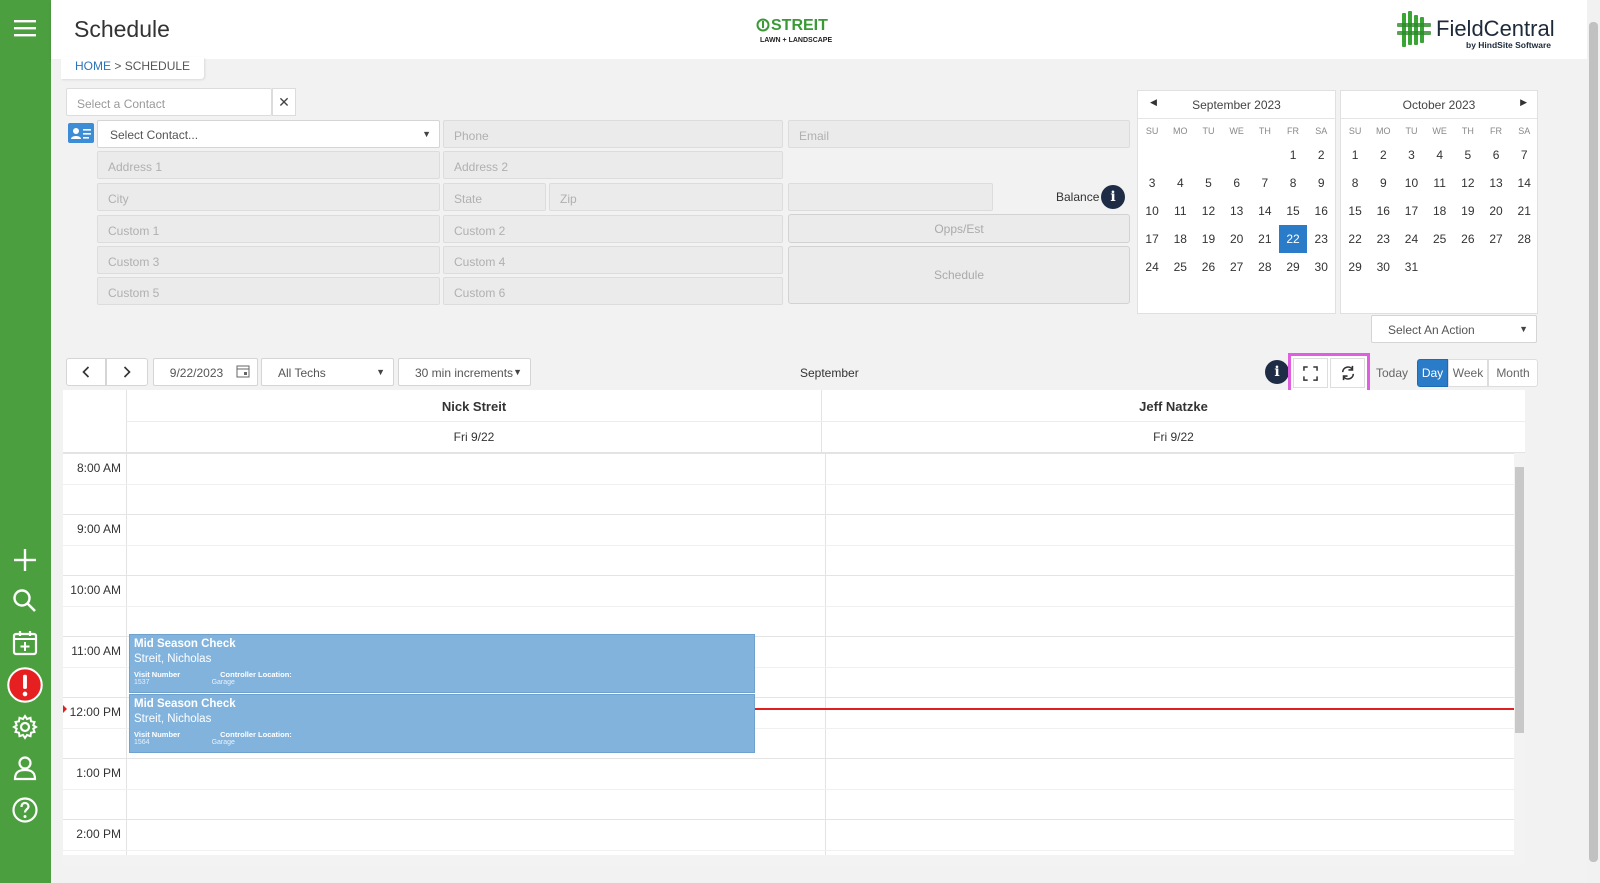 The width and height of the screenshot is (1600, 883). Describe the element at coordinates (464, 372) in the screenshot. I see `increments-select: 30 min increments ▼` at that location.